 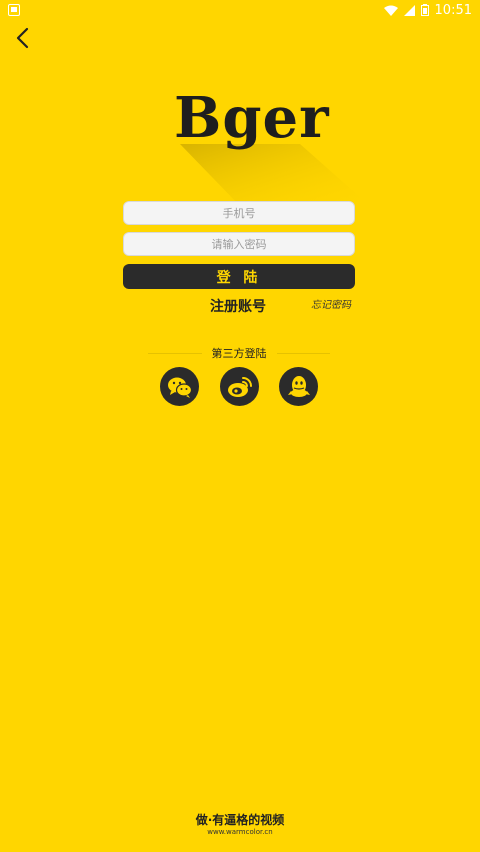 What do you see at coordinates (390, 10) in the screenshot?
I see `wifi-icon` at bounding box center [390, 10].